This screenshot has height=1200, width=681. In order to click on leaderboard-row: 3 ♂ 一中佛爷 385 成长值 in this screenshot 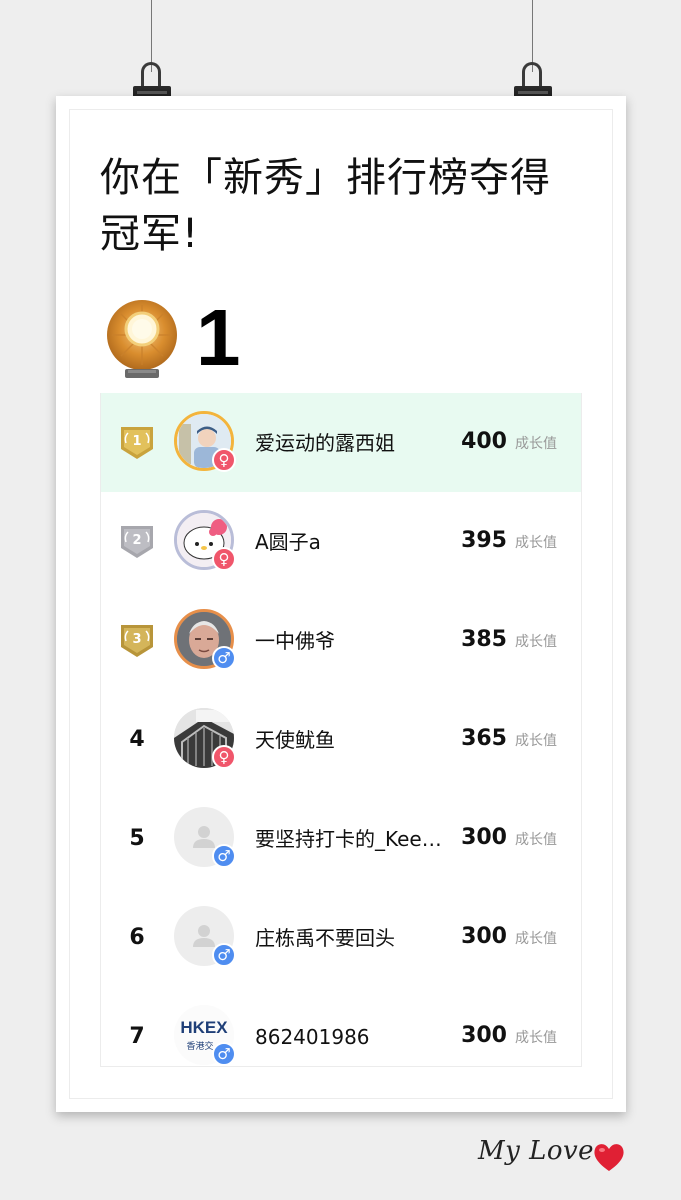, I will do `click(341, 640)`.